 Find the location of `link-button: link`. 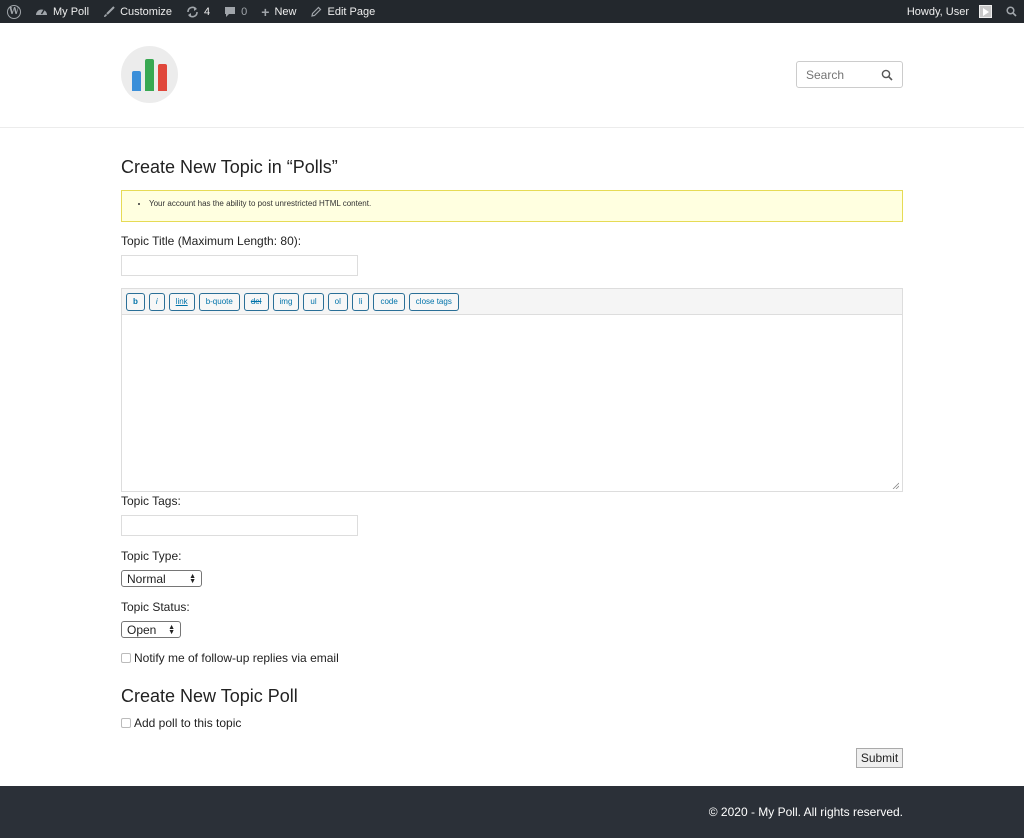

link-button: link is located at coordinates (181, 301).